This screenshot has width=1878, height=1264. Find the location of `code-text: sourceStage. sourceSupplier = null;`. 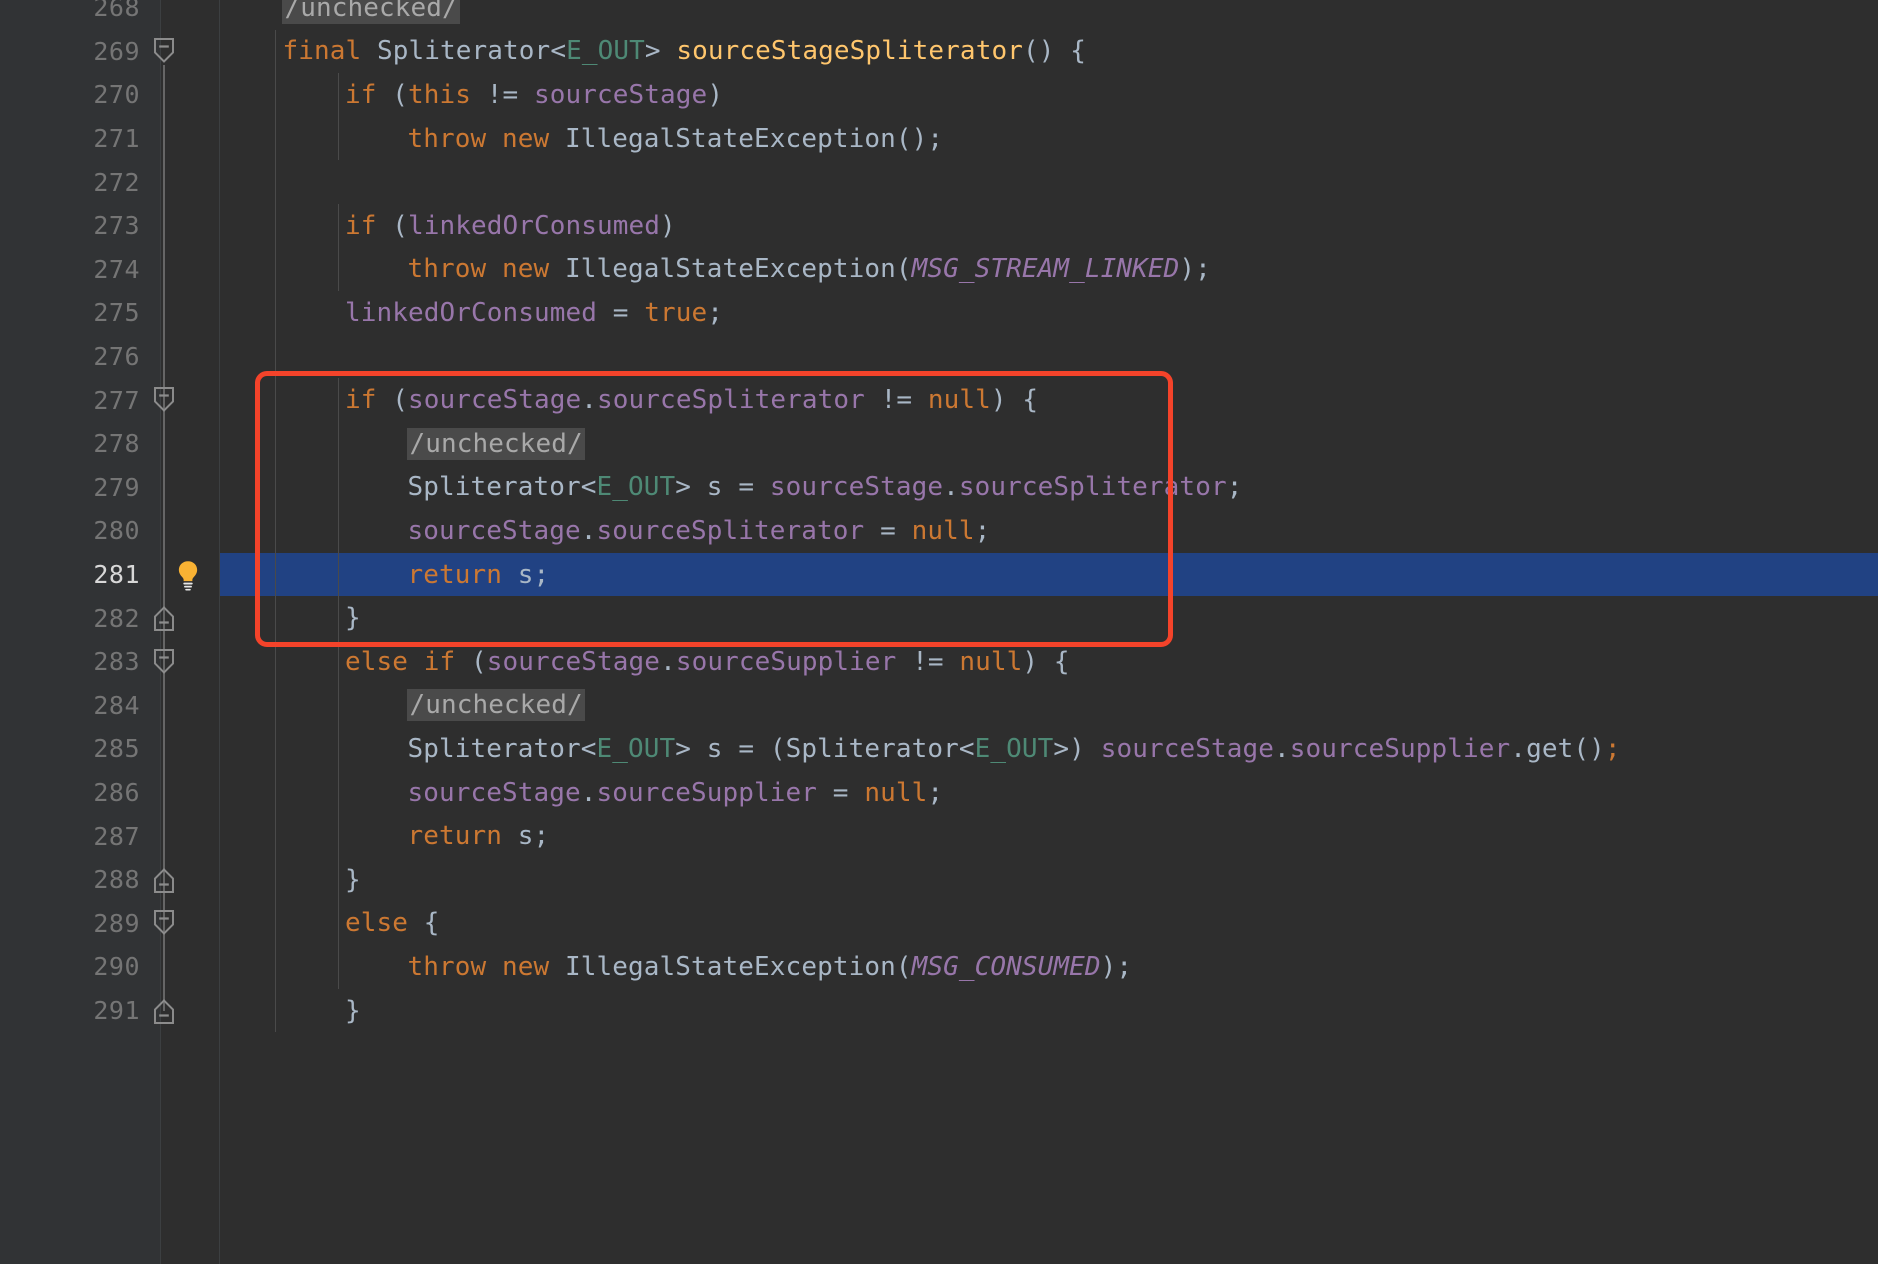

code-text: sourceStage. sourceSupplier = null; is located at coordinates (675, 793).